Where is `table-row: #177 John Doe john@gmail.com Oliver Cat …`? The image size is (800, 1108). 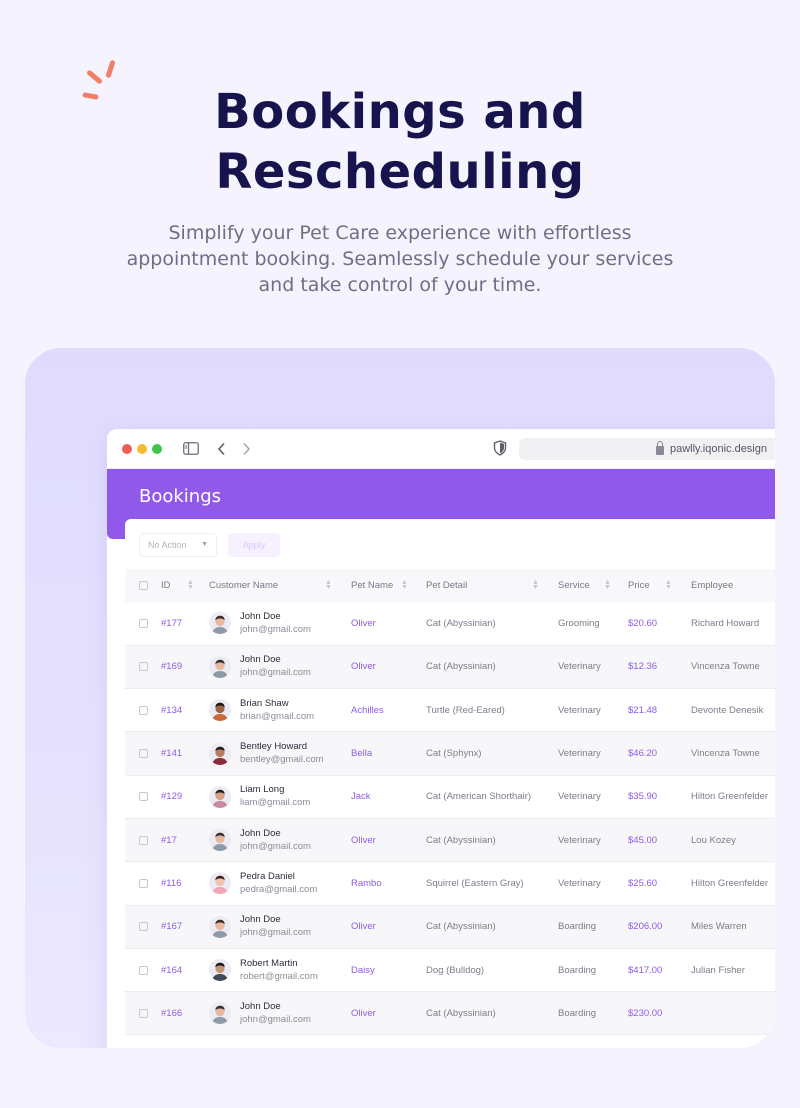 table-row: #177 John Doe john@gmail.com Oliver Cat … is located at coordinates (450, 624).